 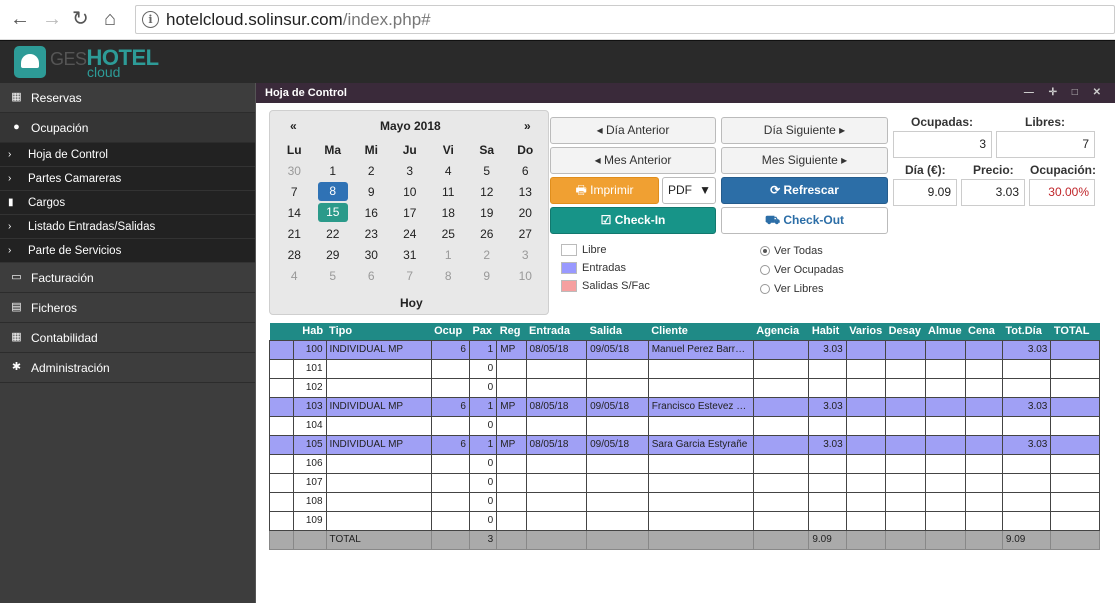 I want to click on sidebar-item-reservas: ▦ Reservas, so click(x=127, y=98).